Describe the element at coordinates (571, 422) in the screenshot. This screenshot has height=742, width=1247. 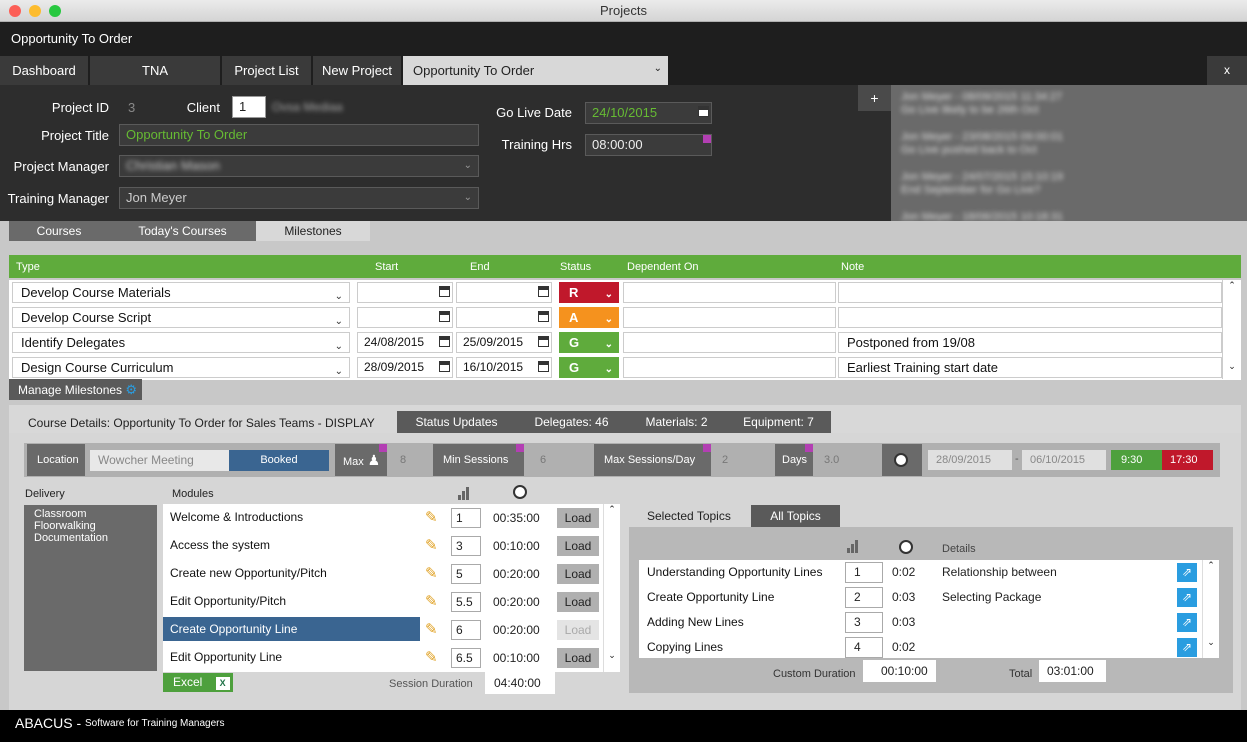
I see `tab-delegates: Delegates: 46` at that location.